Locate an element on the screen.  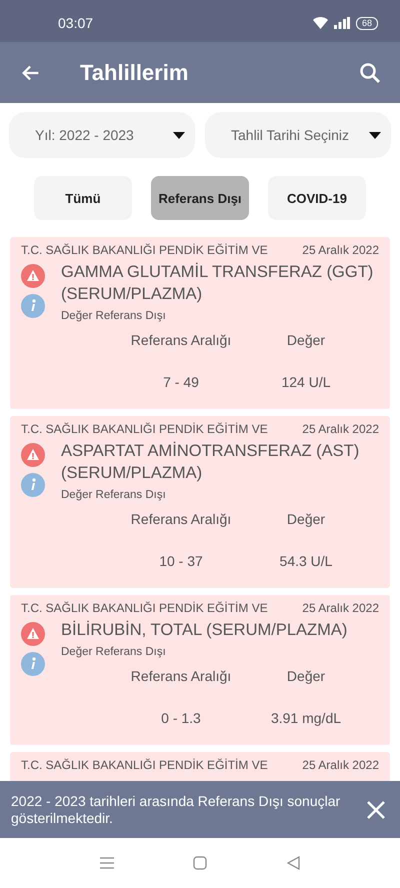
result-value: 54.3 U/L is located at coordinates (306, 561).